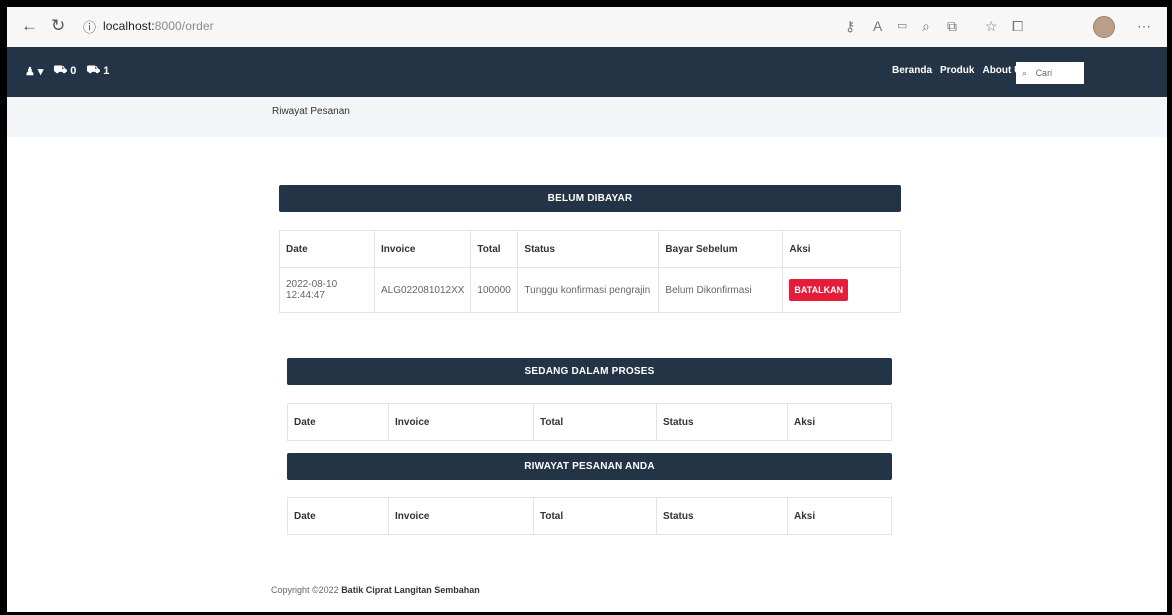 This screenshot has width=1172, height=615. Describe the element at coordinates (305, 590) in the screenshot. I see `copyright-text: Copyright ©2022` at that location.